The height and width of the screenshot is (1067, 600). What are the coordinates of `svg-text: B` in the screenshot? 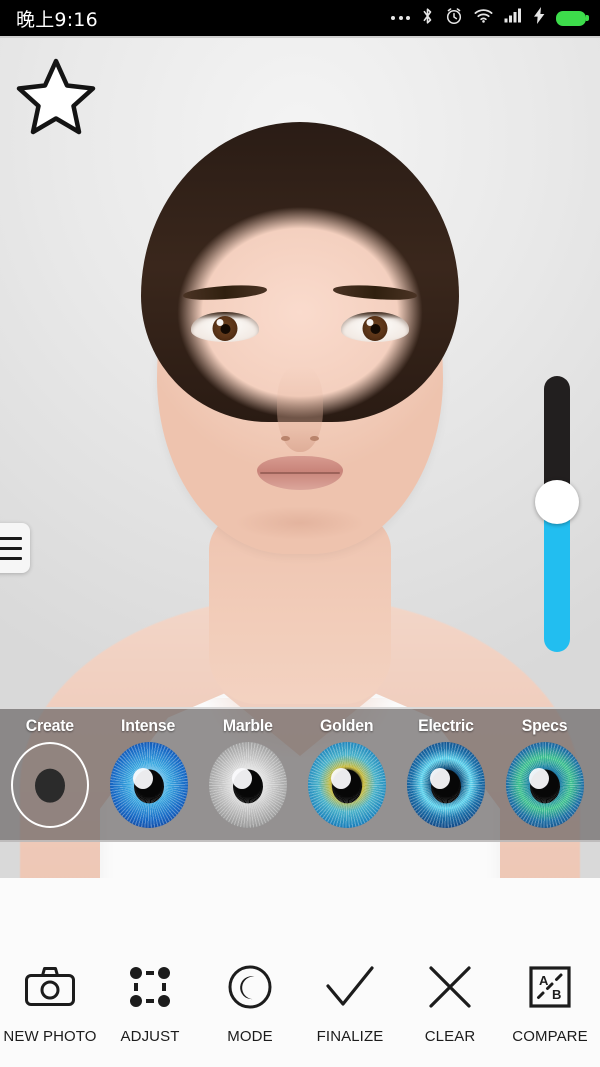 It's located at (556, 994).